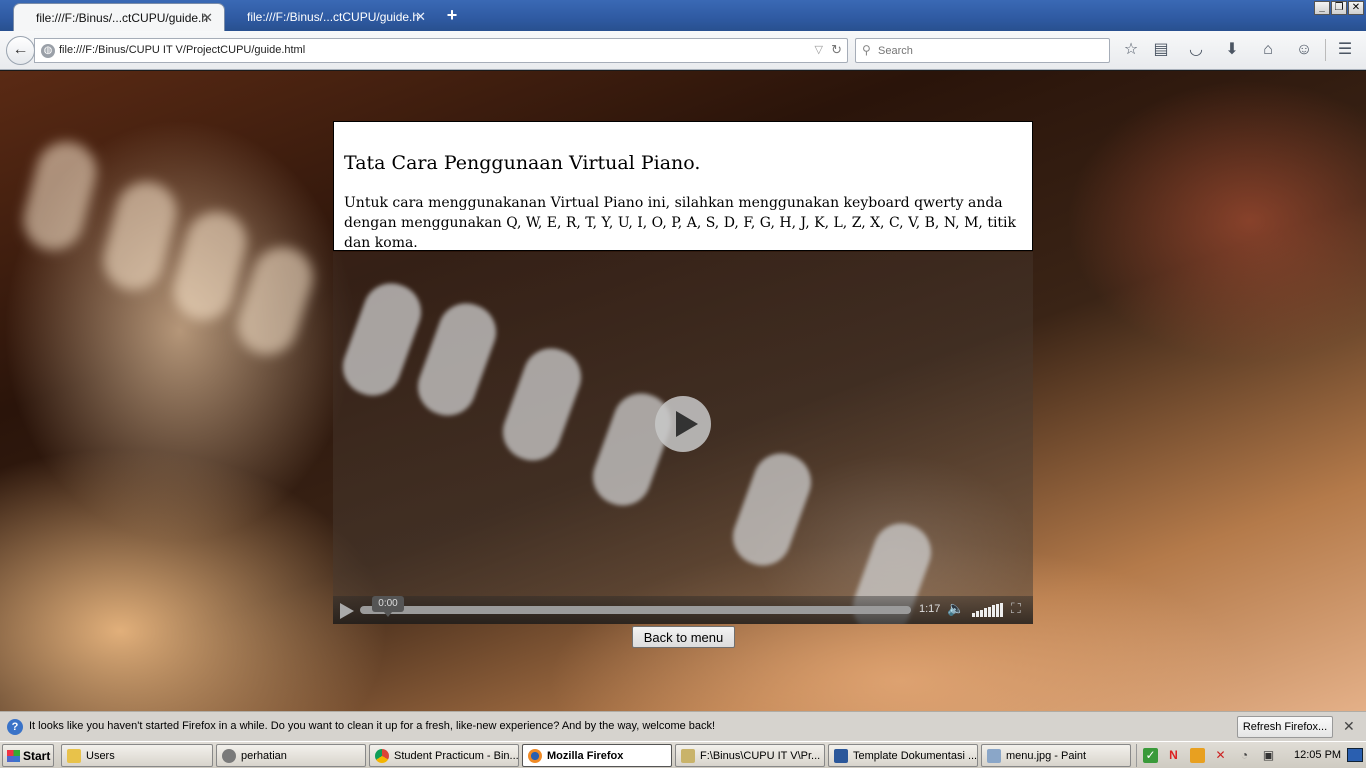 The width and height of the screenshot is (1366, 768). What do you see at coordinates (37, 756) in the screenshot?
I see `start-label: Start` at bounding box center [37, 756].